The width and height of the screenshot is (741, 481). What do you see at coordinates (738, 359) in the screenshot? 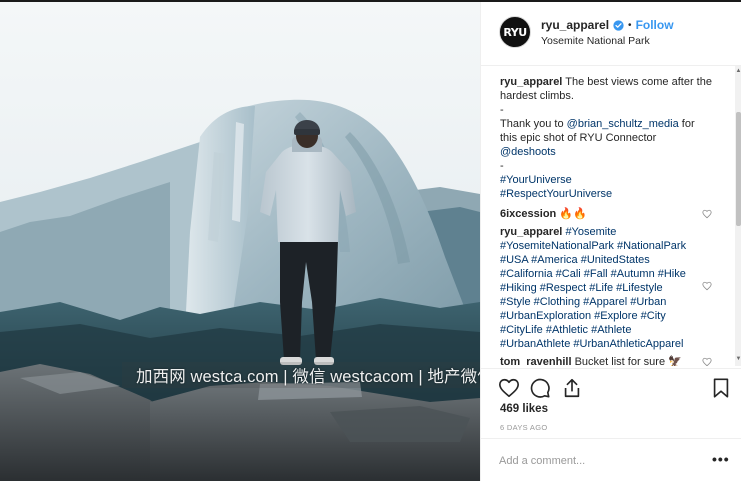
I see `scroll-down-arrow-icon: ▼` at bounding box center [738, 359].